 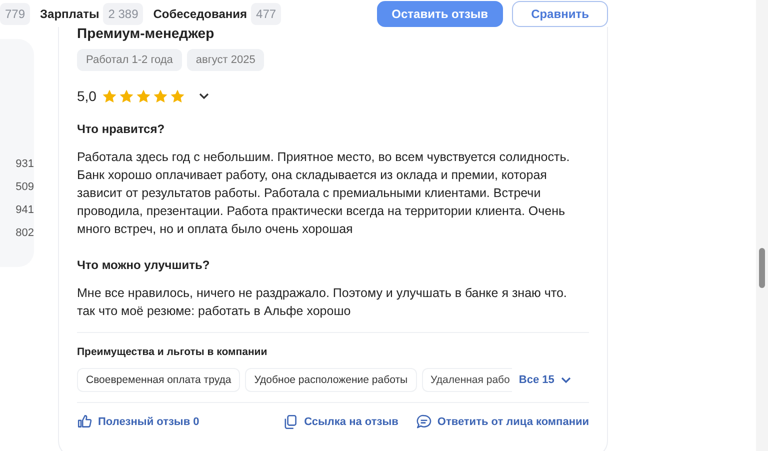 What do you see at coordinates (225, 60) in the screenshot?
I see `tag: август 2025` at bounding box center [225, 60].